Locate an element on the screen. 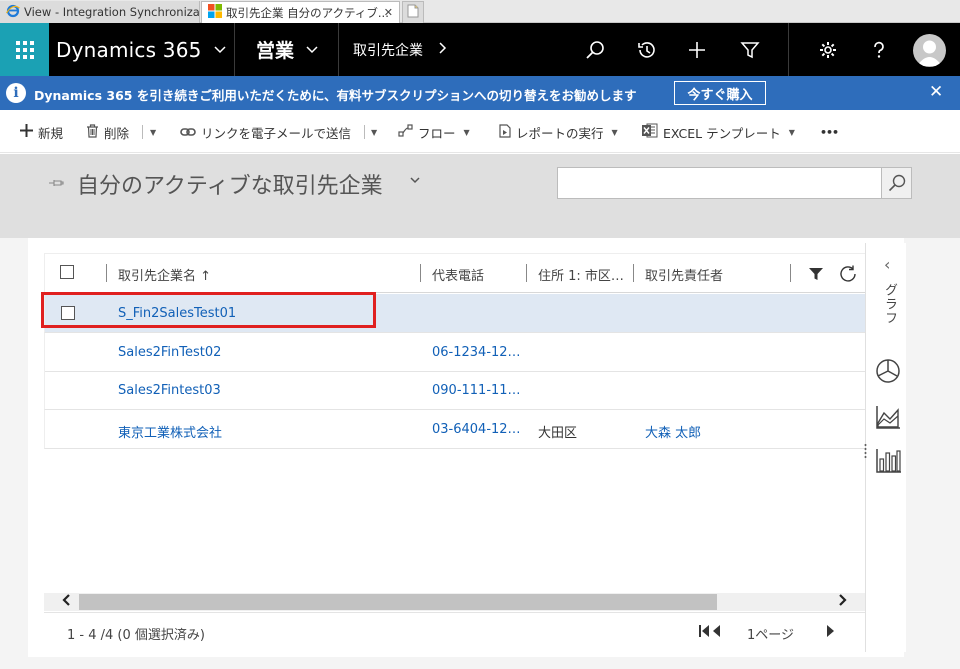 The height and width of the screenshot is (669, 960). account-name-link: Sales2FinTest02 is located at coordinates (169, 352).